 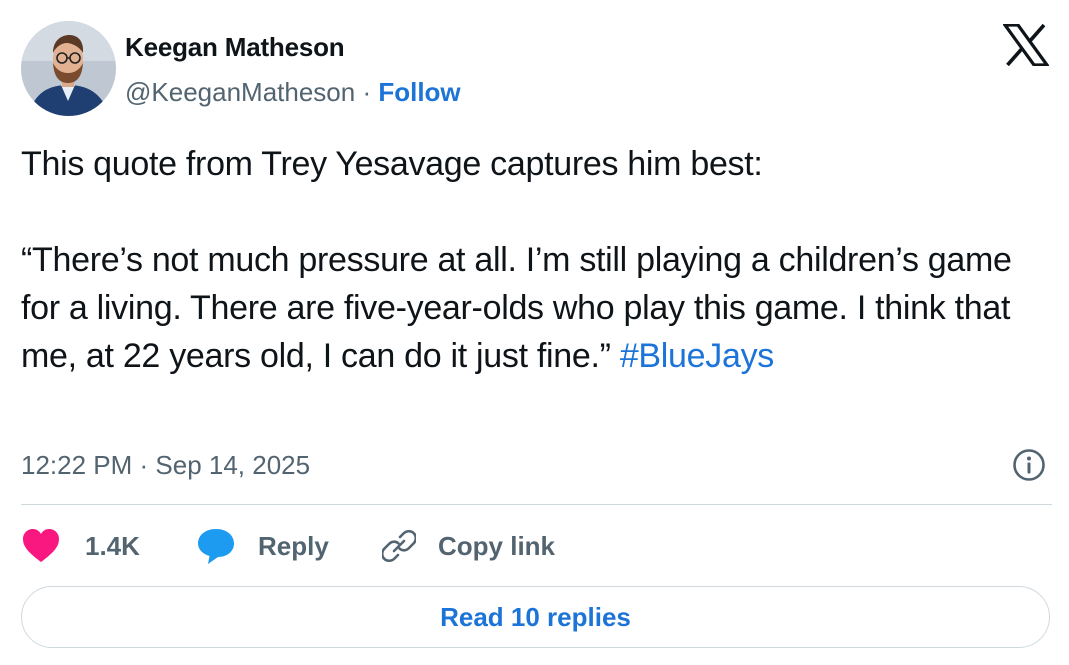 What do you see at coordinates (112, 546) in the screenshot?
I see `like-count: 1.4K` at bounding box center [112, 546].